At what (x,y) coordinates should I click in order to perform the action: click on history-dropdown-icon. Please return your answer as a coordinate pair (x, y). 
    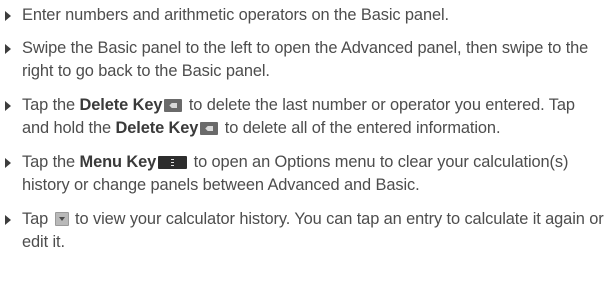
    Looking at the image, I should click on (61, 219).